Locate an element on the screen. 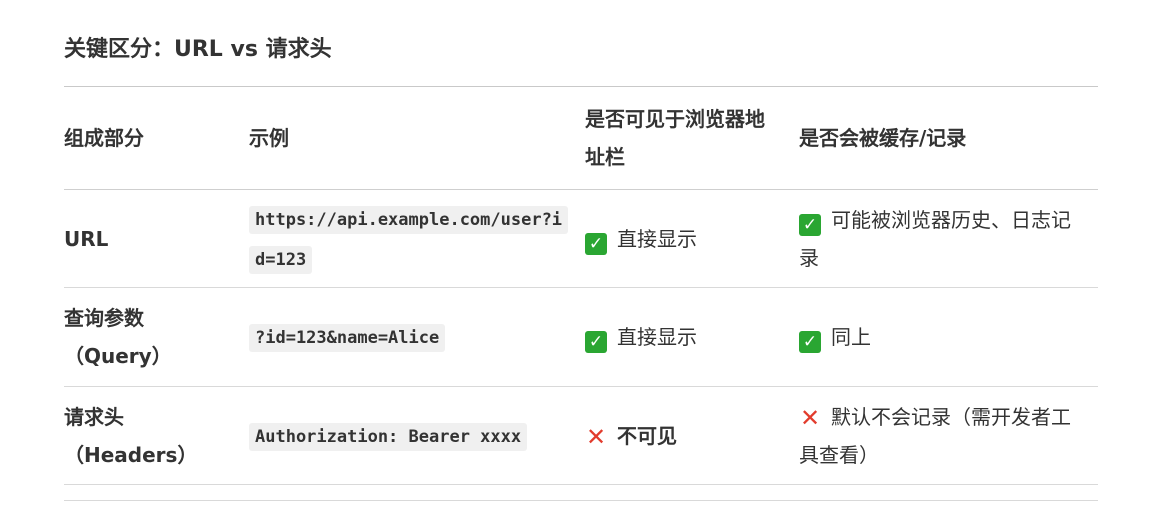  column-header-part: 组成部分 is located at coordinates (156, 138).